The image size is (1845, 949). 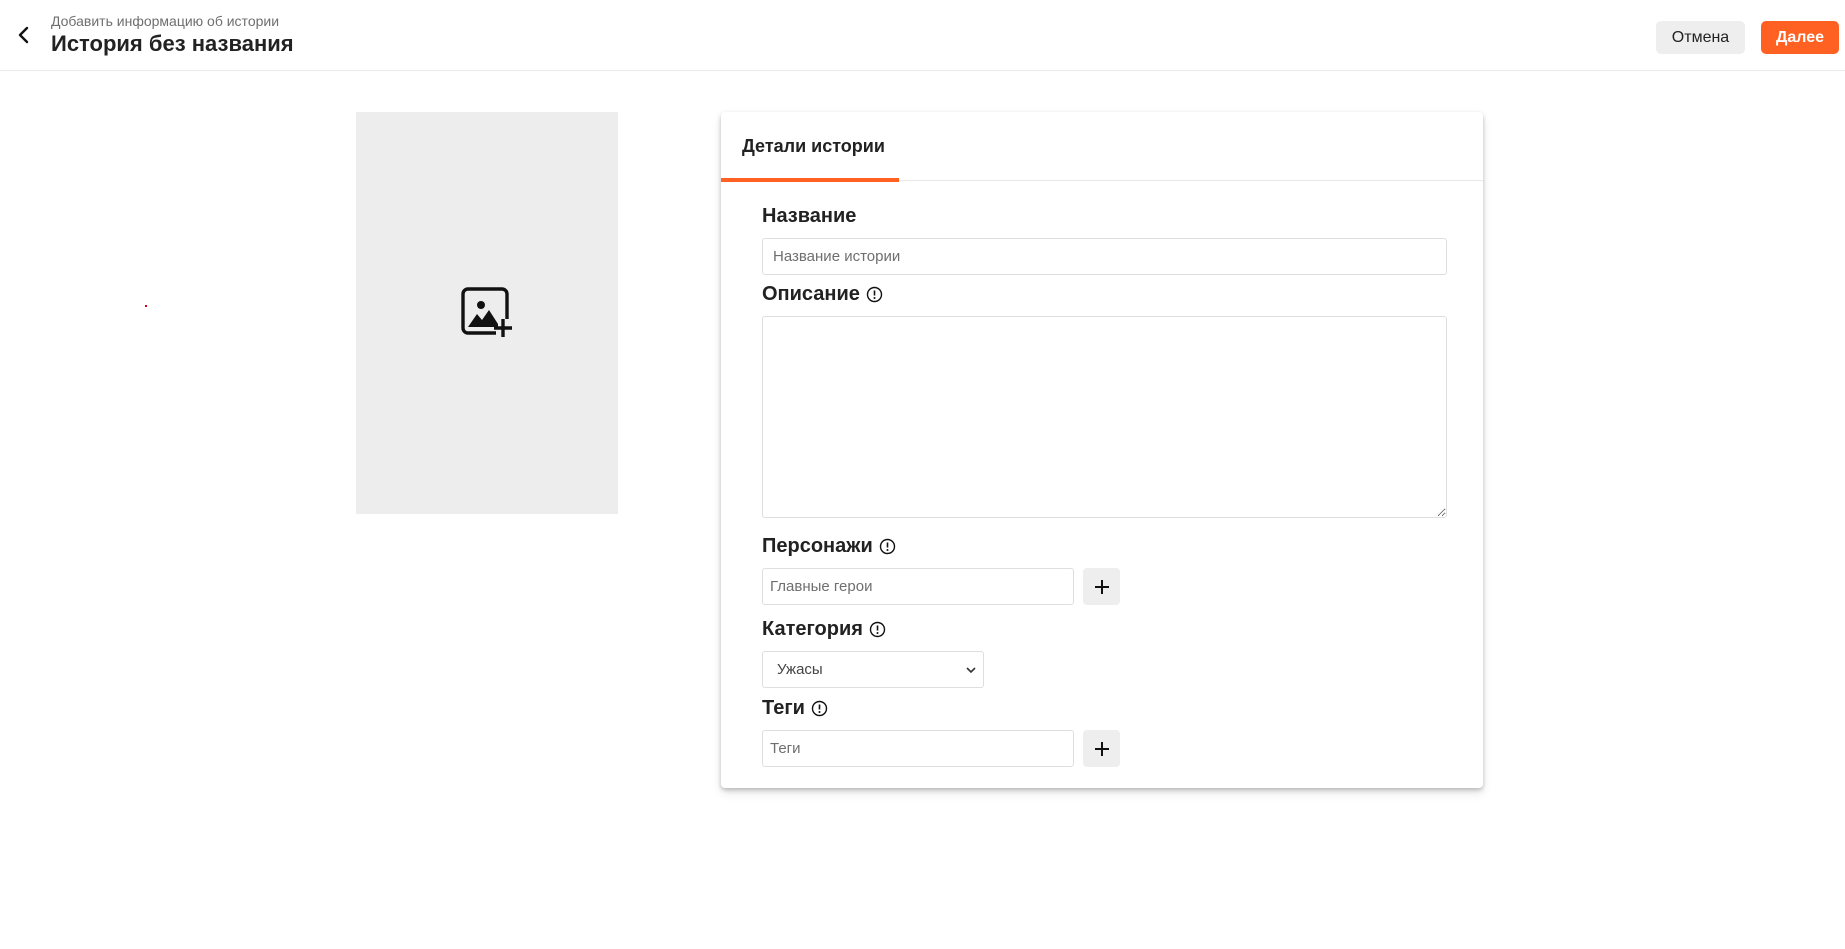 I want to click on add-tag-button, so click(x=1101, y=748).